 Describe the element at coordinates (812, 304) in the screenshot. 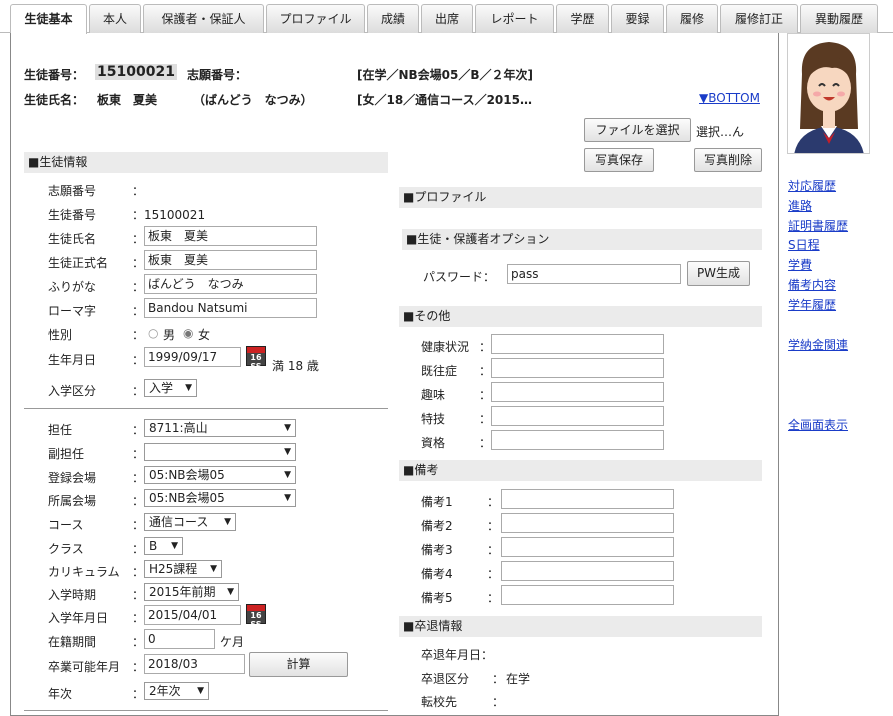

I see `link-grade-history: 学年履歴` at that location.